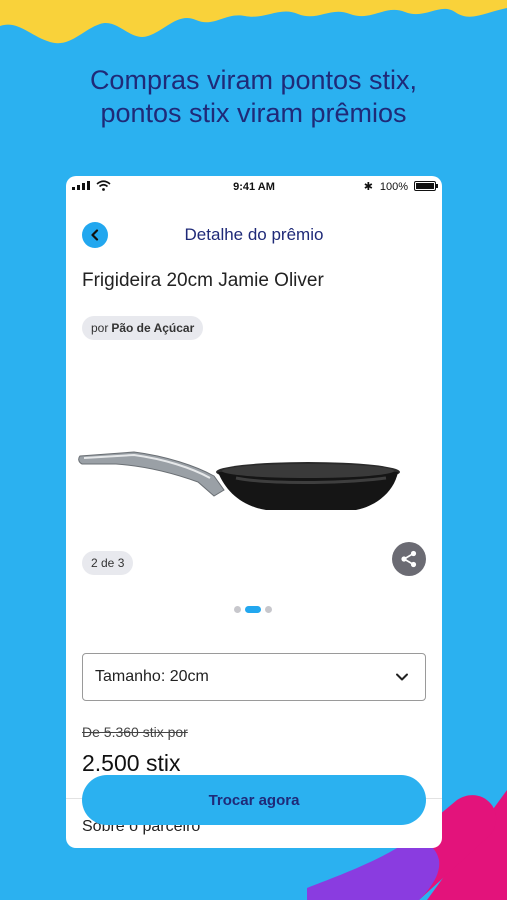 The image size is (507, 900). I want to click on top-wave-decoration, so click(253, 22).